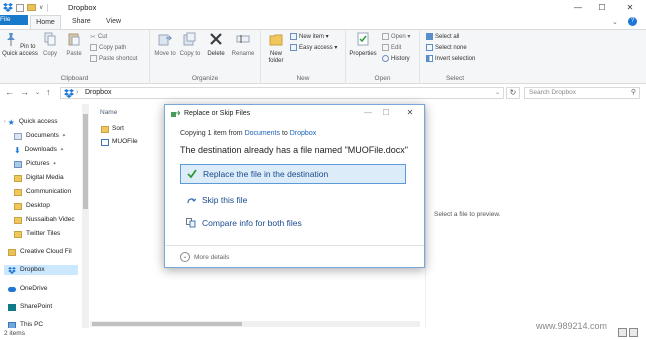 This screenshot has width=646, height=340. I want to click on ribbon-collapse-icon: ⌄, so click(615, 22).